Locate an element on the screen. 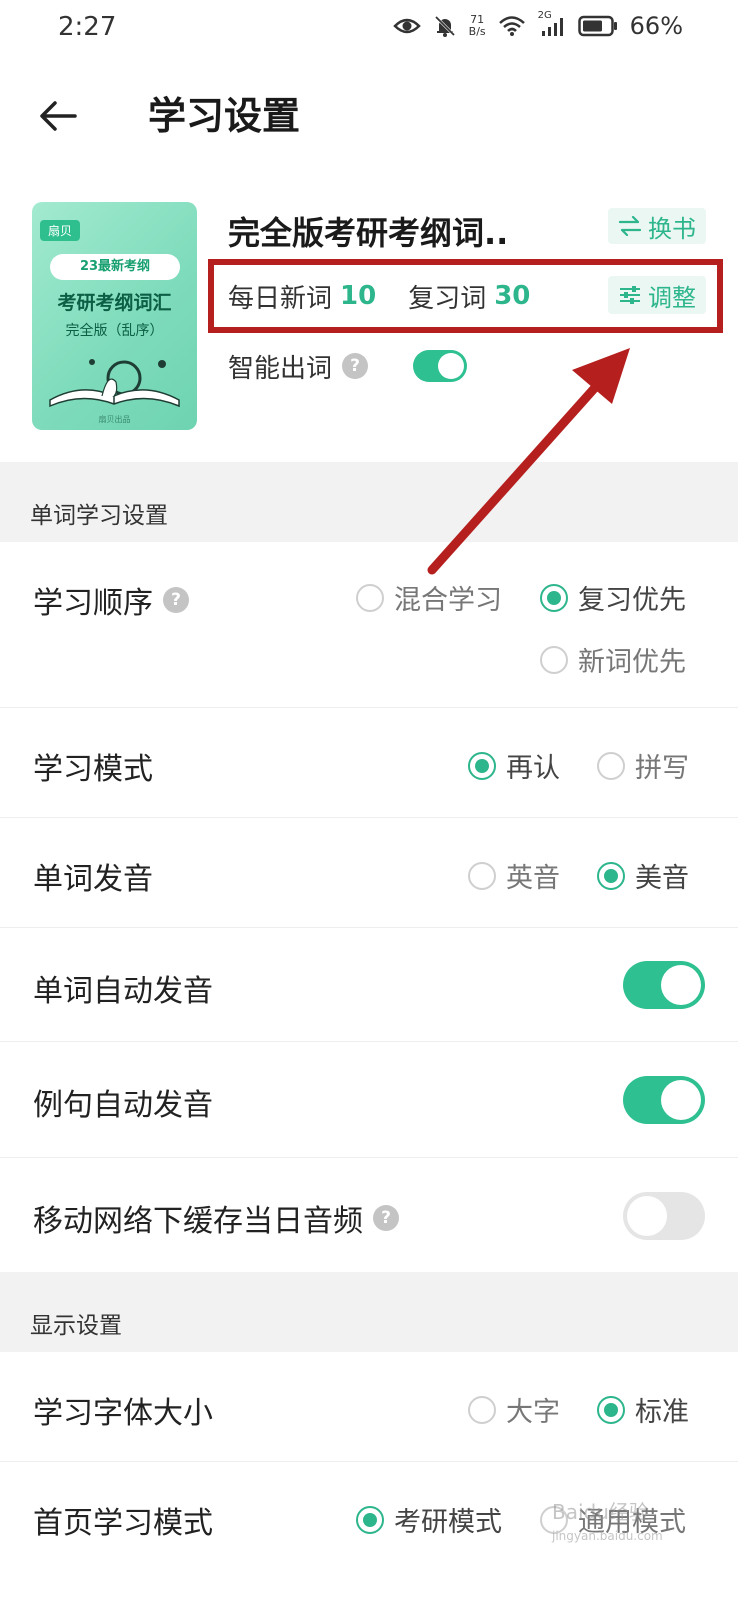  option-label: 拼写 is located at coordinates (662, 768).